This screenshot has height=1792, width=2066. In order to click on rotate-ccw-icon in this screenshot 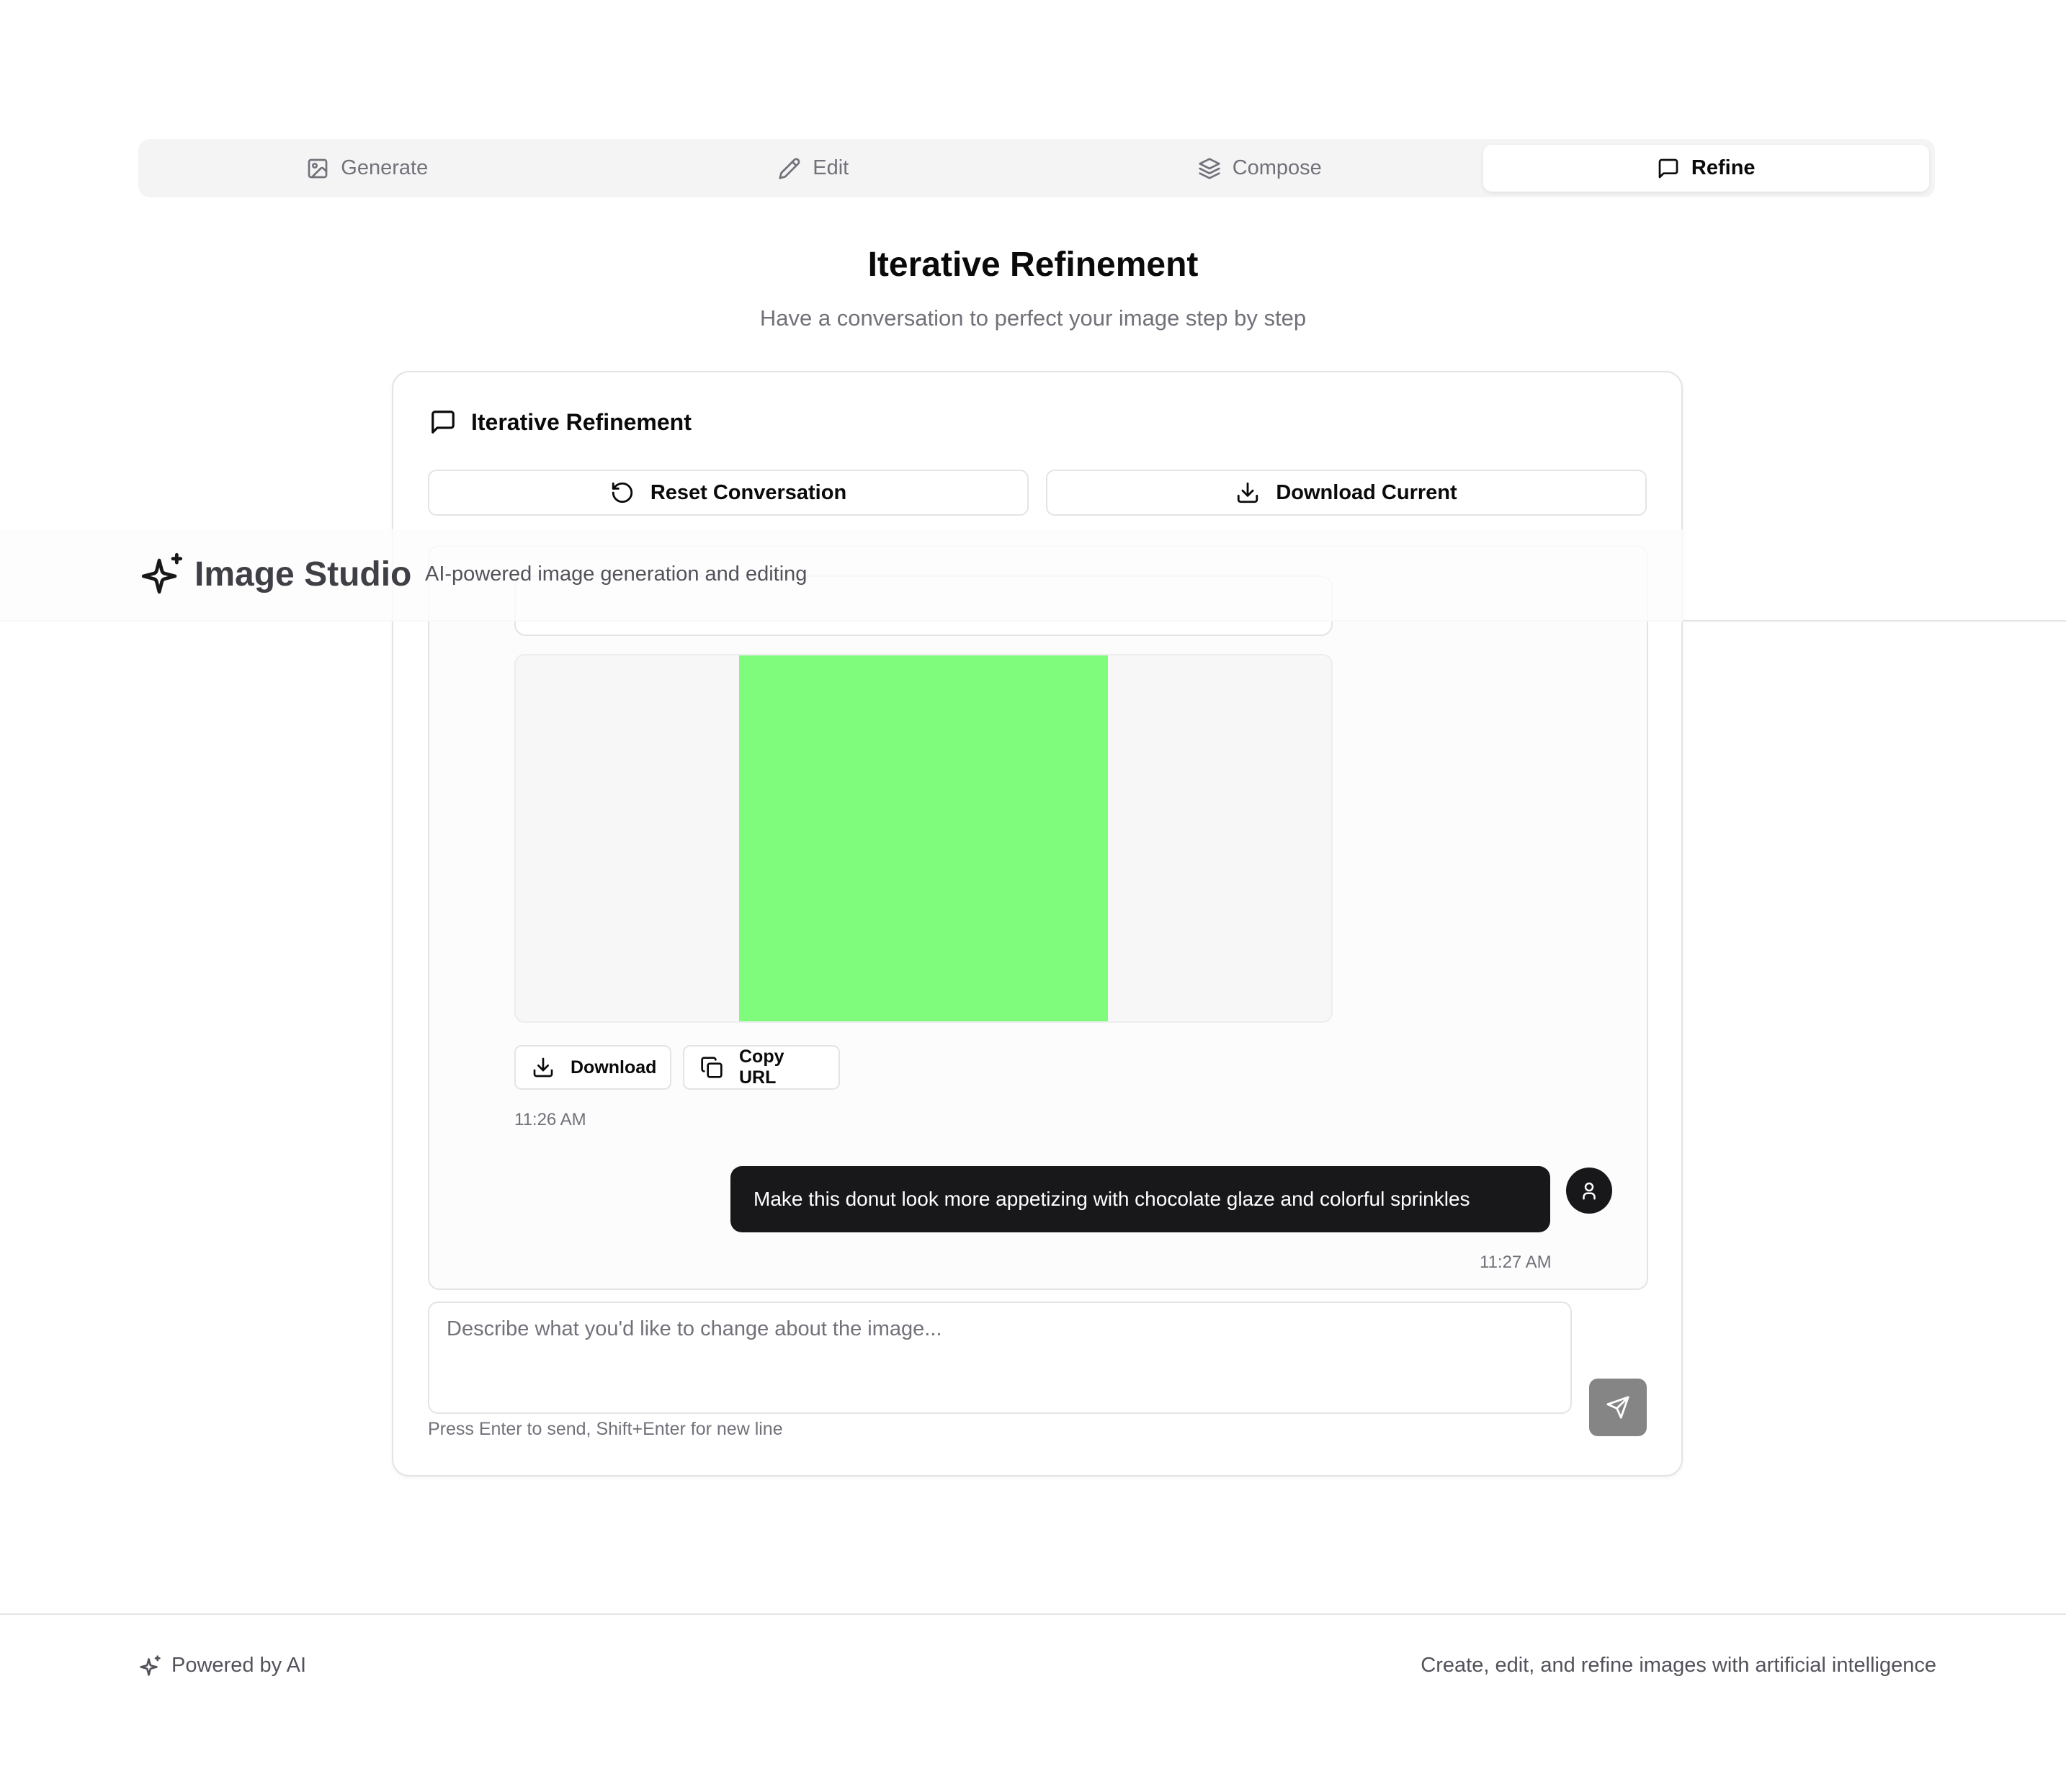, I will do `click(622, 493)`.